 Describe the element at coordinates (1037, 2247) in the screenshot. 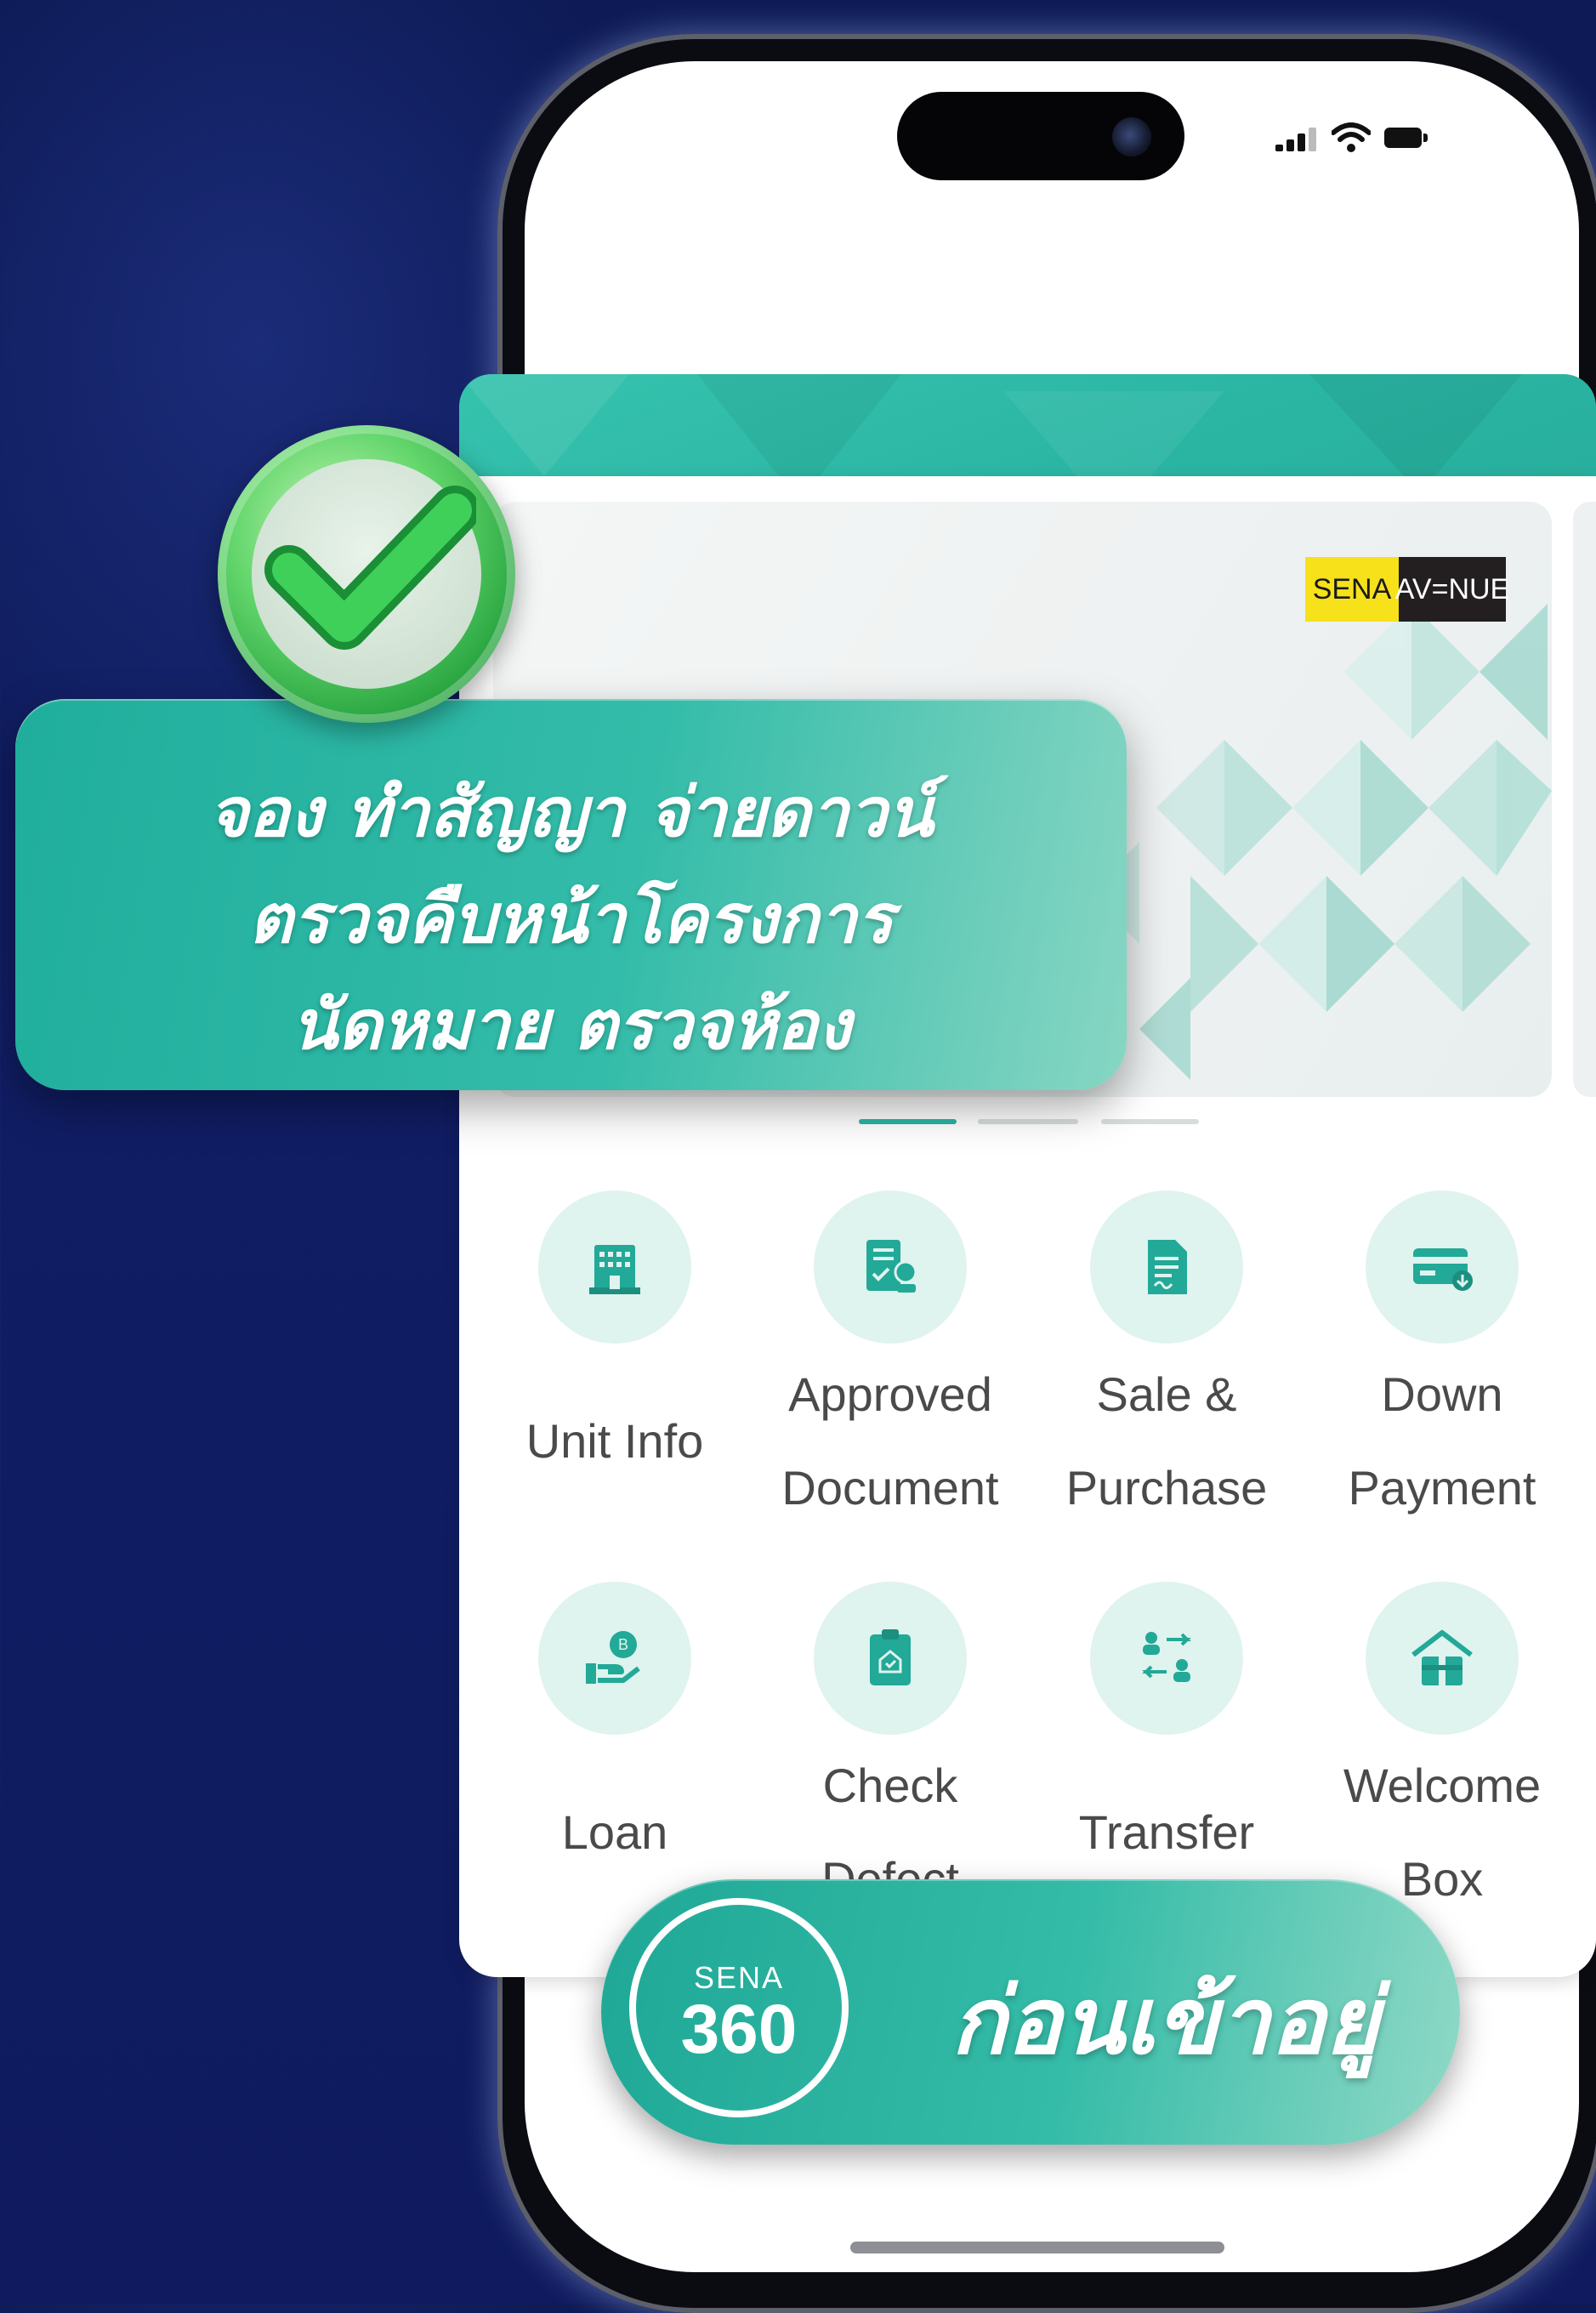

I see `home-indicator` at that location.